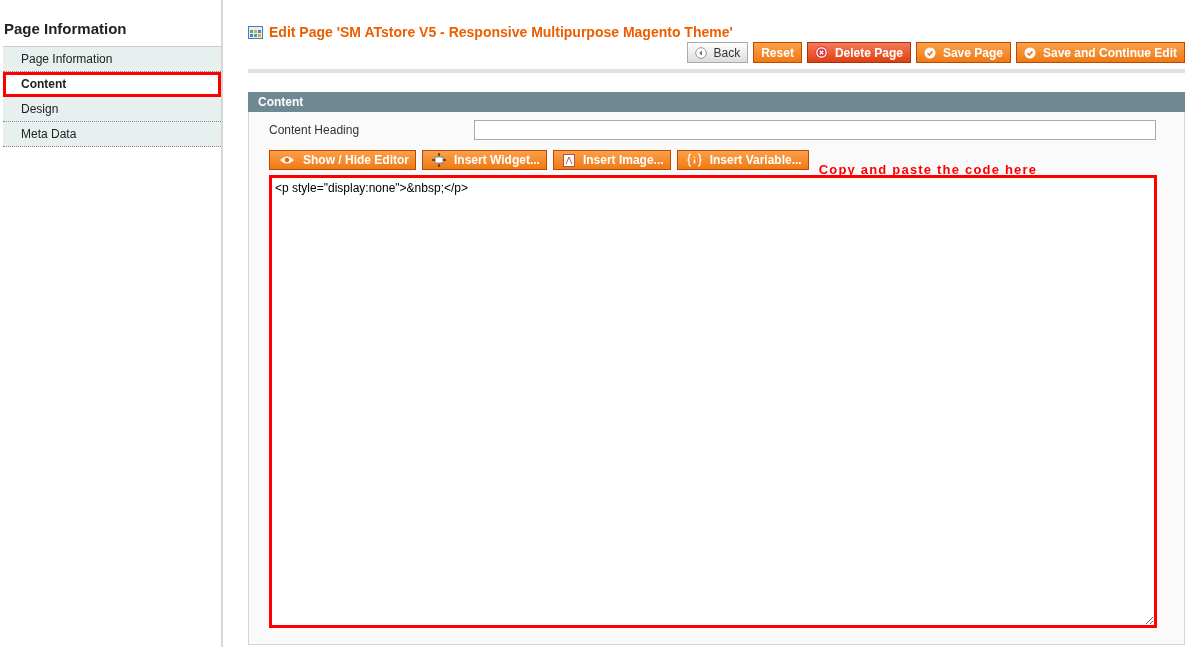 Image resolution: width=1188 pixels, height=647 pixels. Describe the element at coordinates (342, 160) in the screenshot. I see `editor-button: Show / Hide Editor` at that location.